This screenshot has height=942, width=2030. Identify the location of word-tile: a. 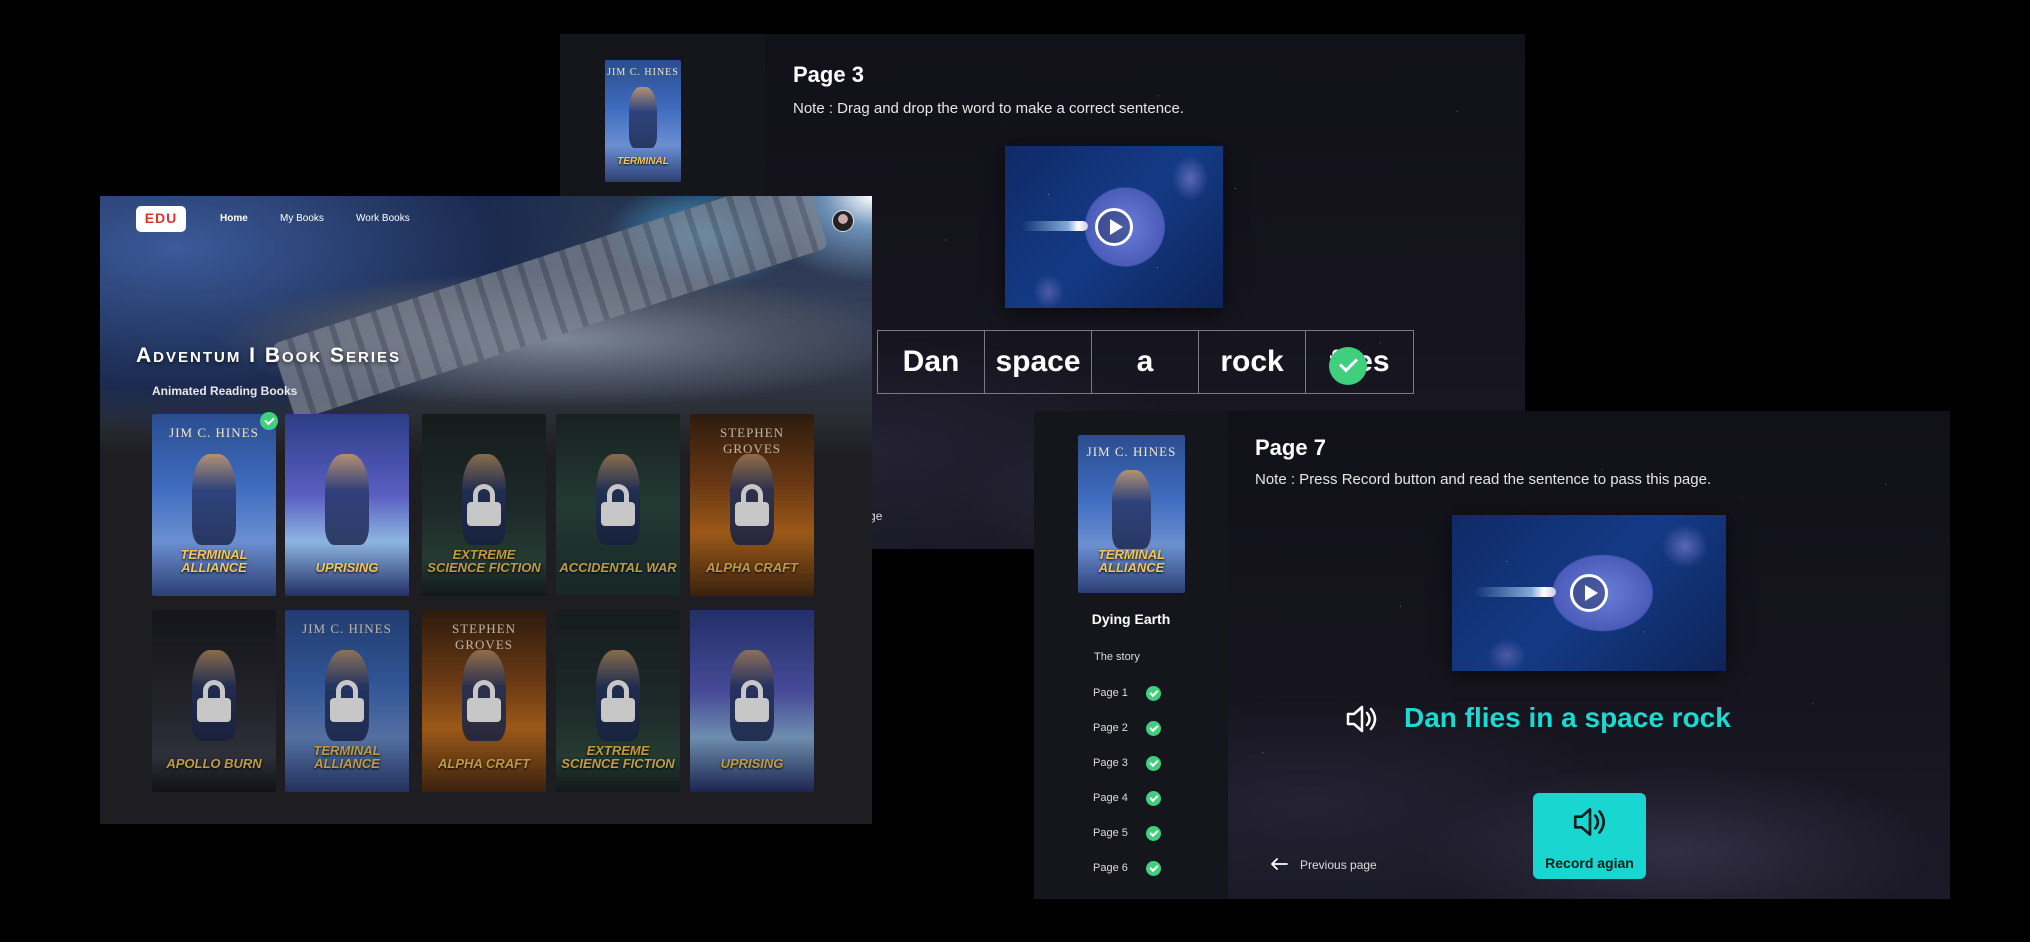
(1145, 362).